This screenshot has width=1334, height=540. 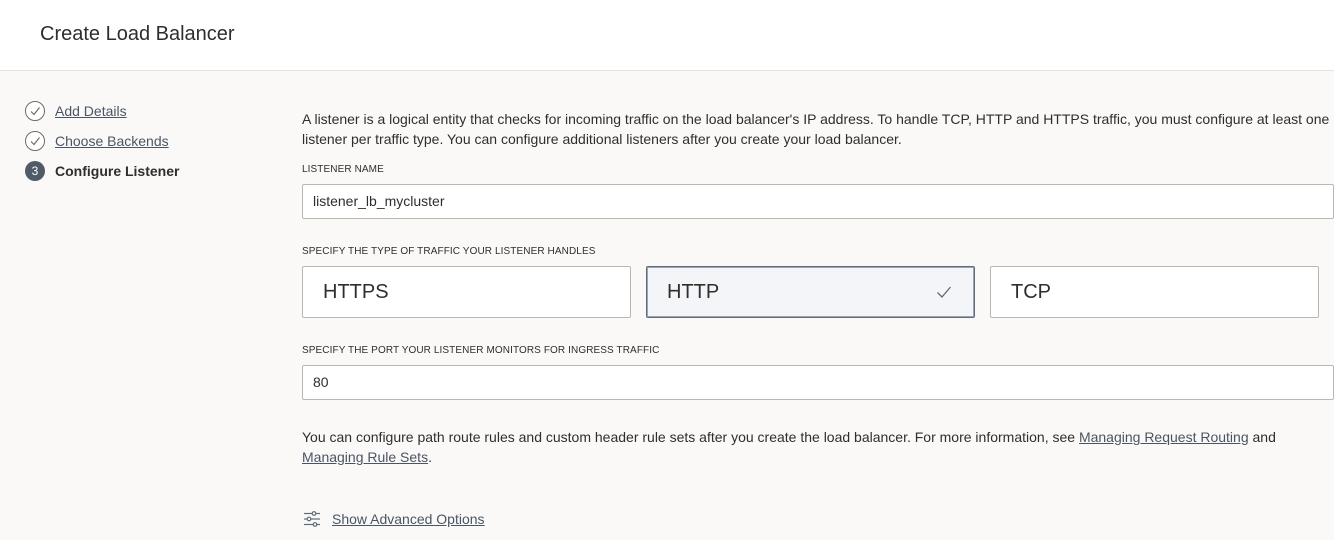 I want to click on managing-request-routing-link: Managing Request Routing, so click(x=1164, y=437).